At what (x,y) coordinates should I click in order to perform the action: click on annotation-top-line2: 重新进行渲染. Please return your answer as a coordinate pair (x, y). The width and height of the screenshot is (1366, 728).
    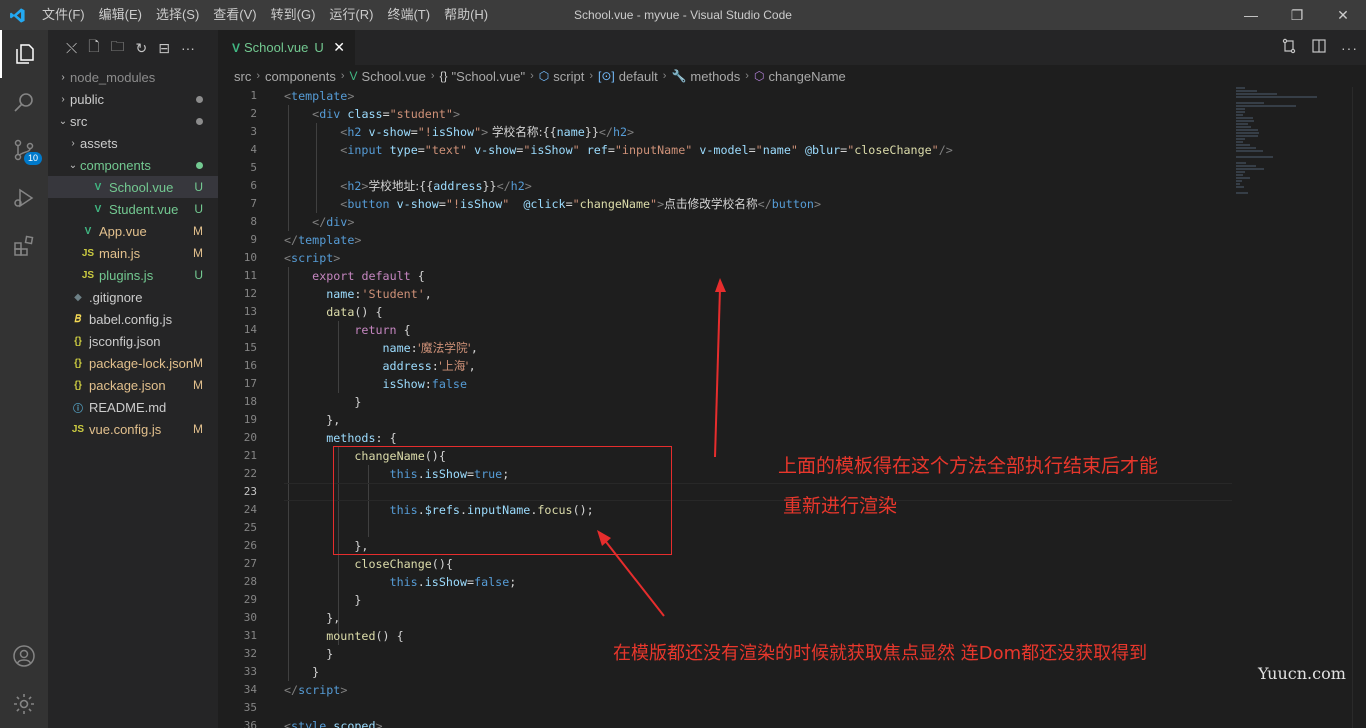
    Looking at the image, I should click on (840, 506).